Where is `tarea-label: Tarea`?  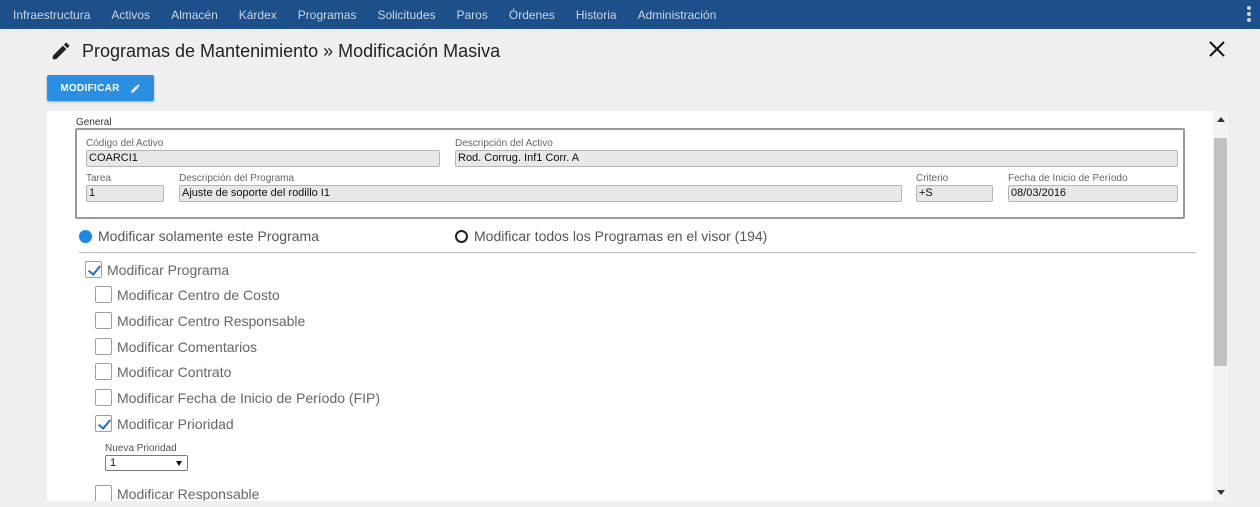
tarea-label: Tarea is located at coordinates (99, 178).